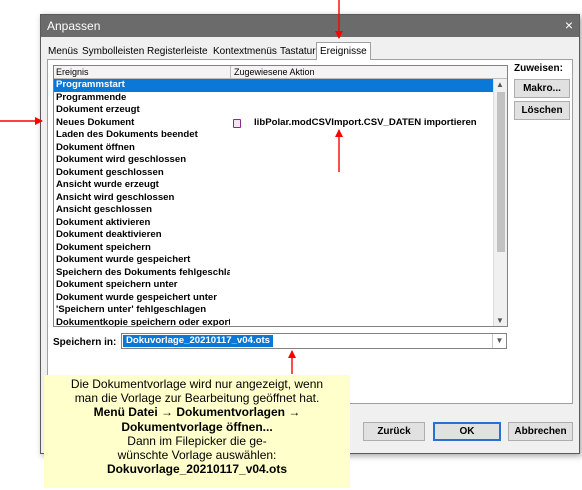  I want to click on event-name: Programmstart, so click(90, 84).